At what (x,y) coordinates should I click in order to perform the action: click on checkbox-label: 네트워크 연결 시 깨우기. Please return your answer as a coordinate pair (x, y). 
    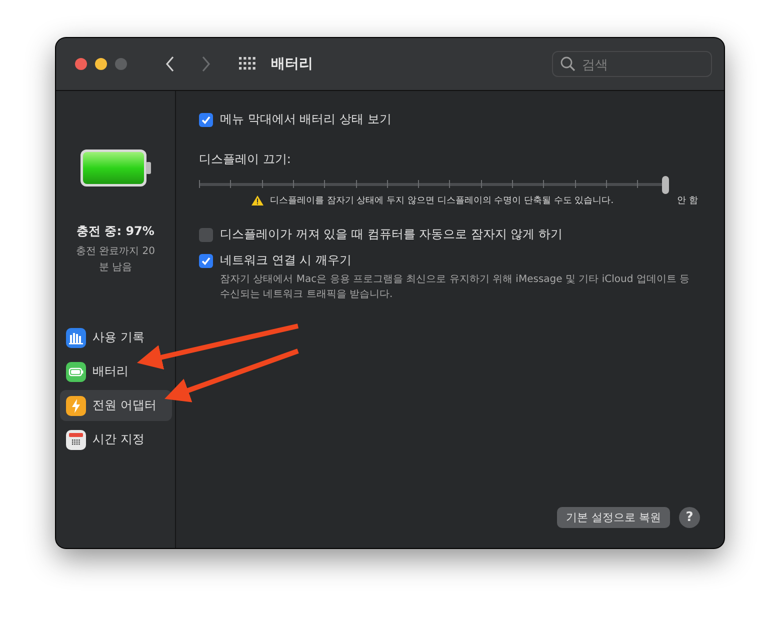
    Looking at the image, I should click on (286, 260).